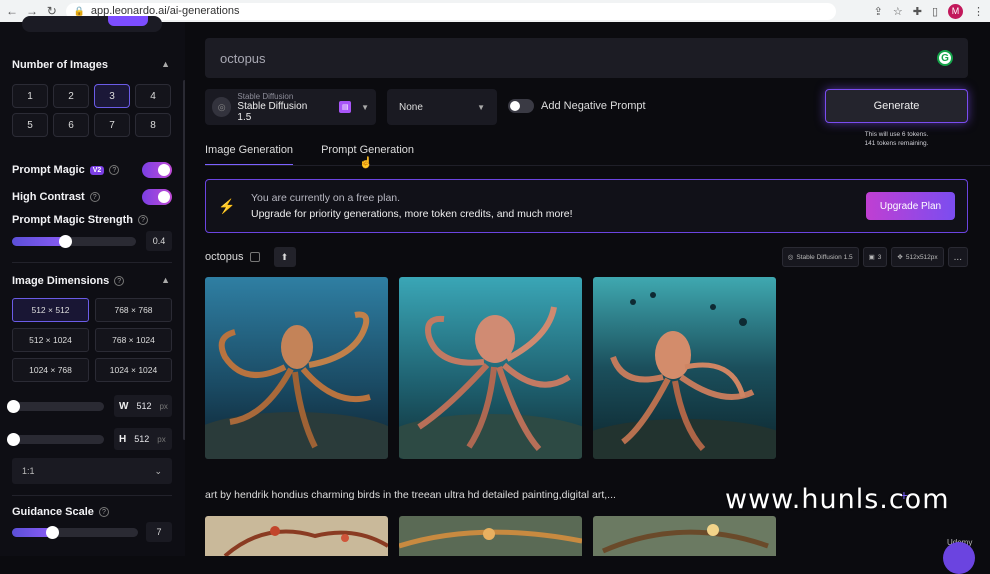  What do you see at coordinates (112, 96) in the screenshot?
I see `num-images-3: 3` at bounding box center [112, 96].